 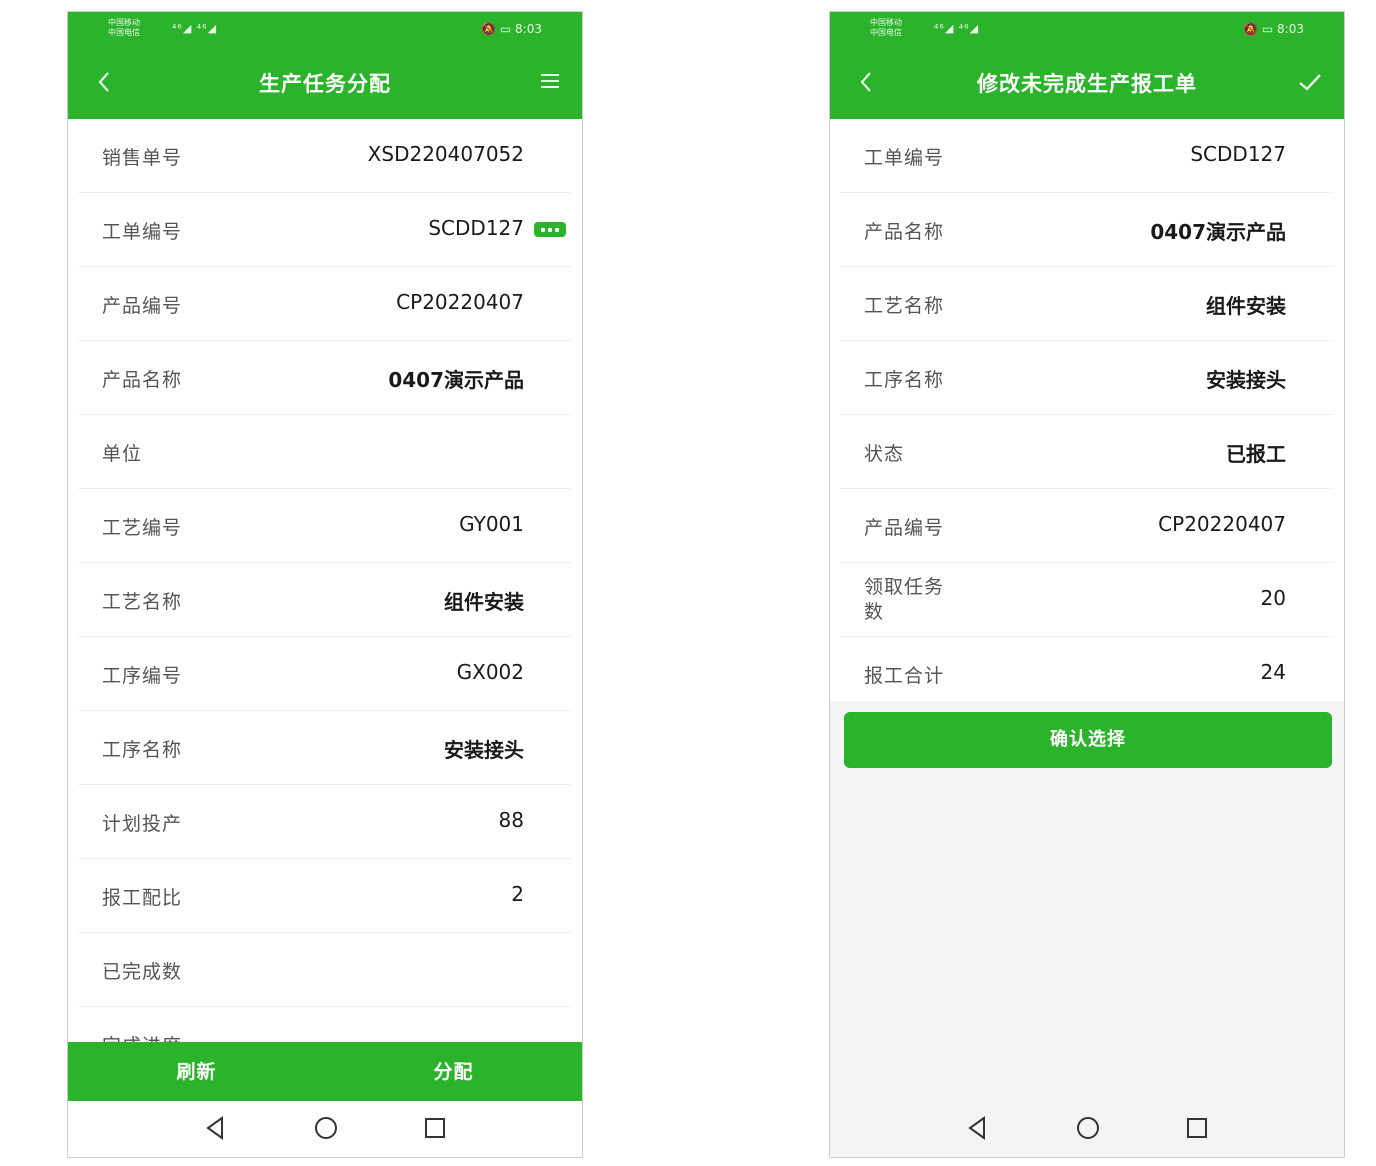 I want to click on field-value: 88, so click(x=511, y=820).